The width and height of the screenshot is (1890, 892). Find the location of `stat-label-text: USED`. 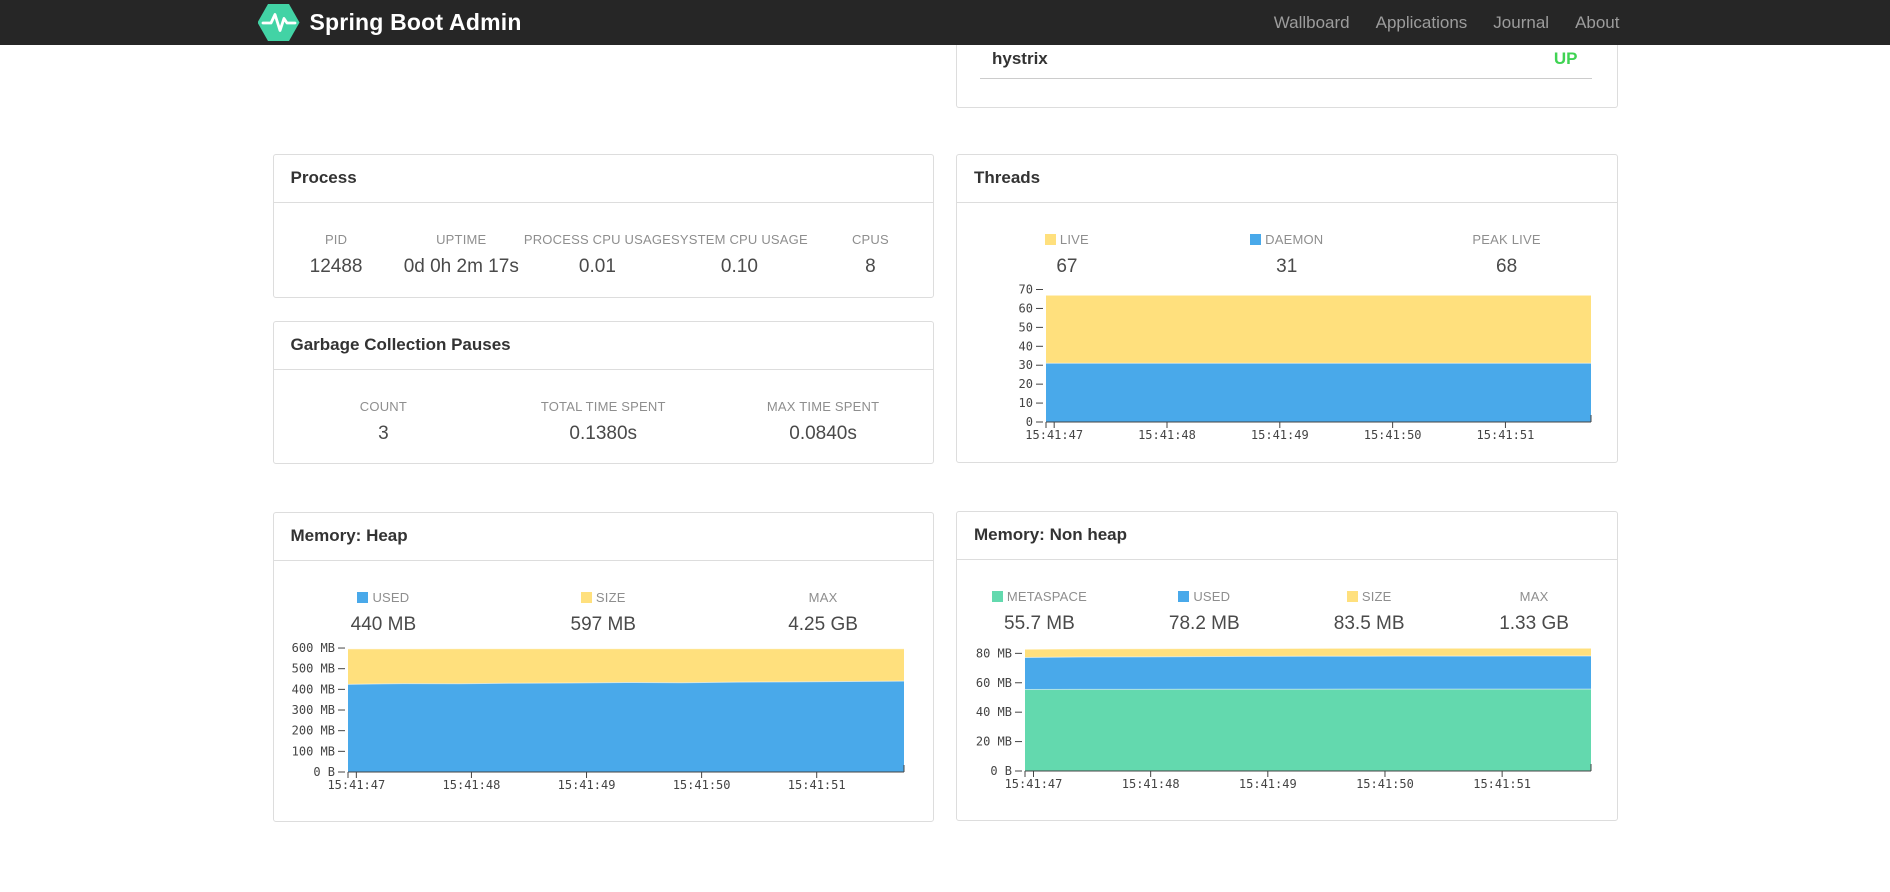

stat-label-text: USED is located at coordinates (391, 597).